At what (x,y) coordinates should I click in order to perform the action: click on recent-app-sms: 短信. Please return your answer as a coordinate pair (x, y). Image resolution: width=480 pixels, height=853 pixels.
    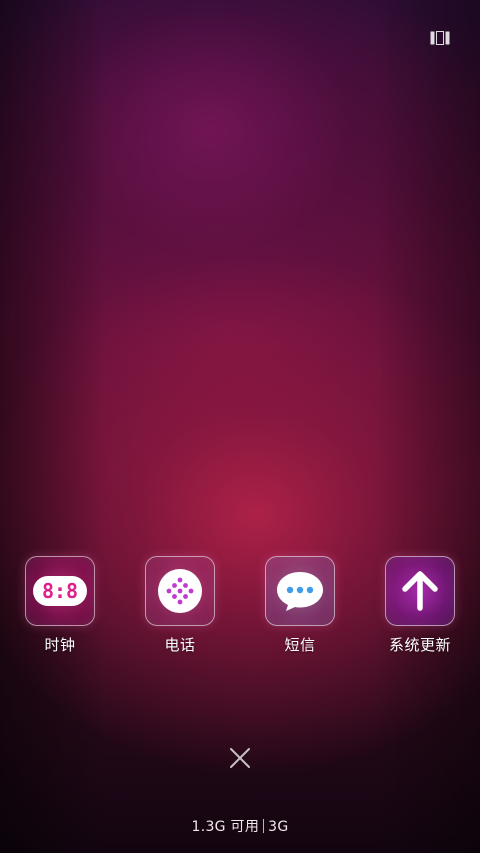
    Looking at the image, I should click on (300, 605).